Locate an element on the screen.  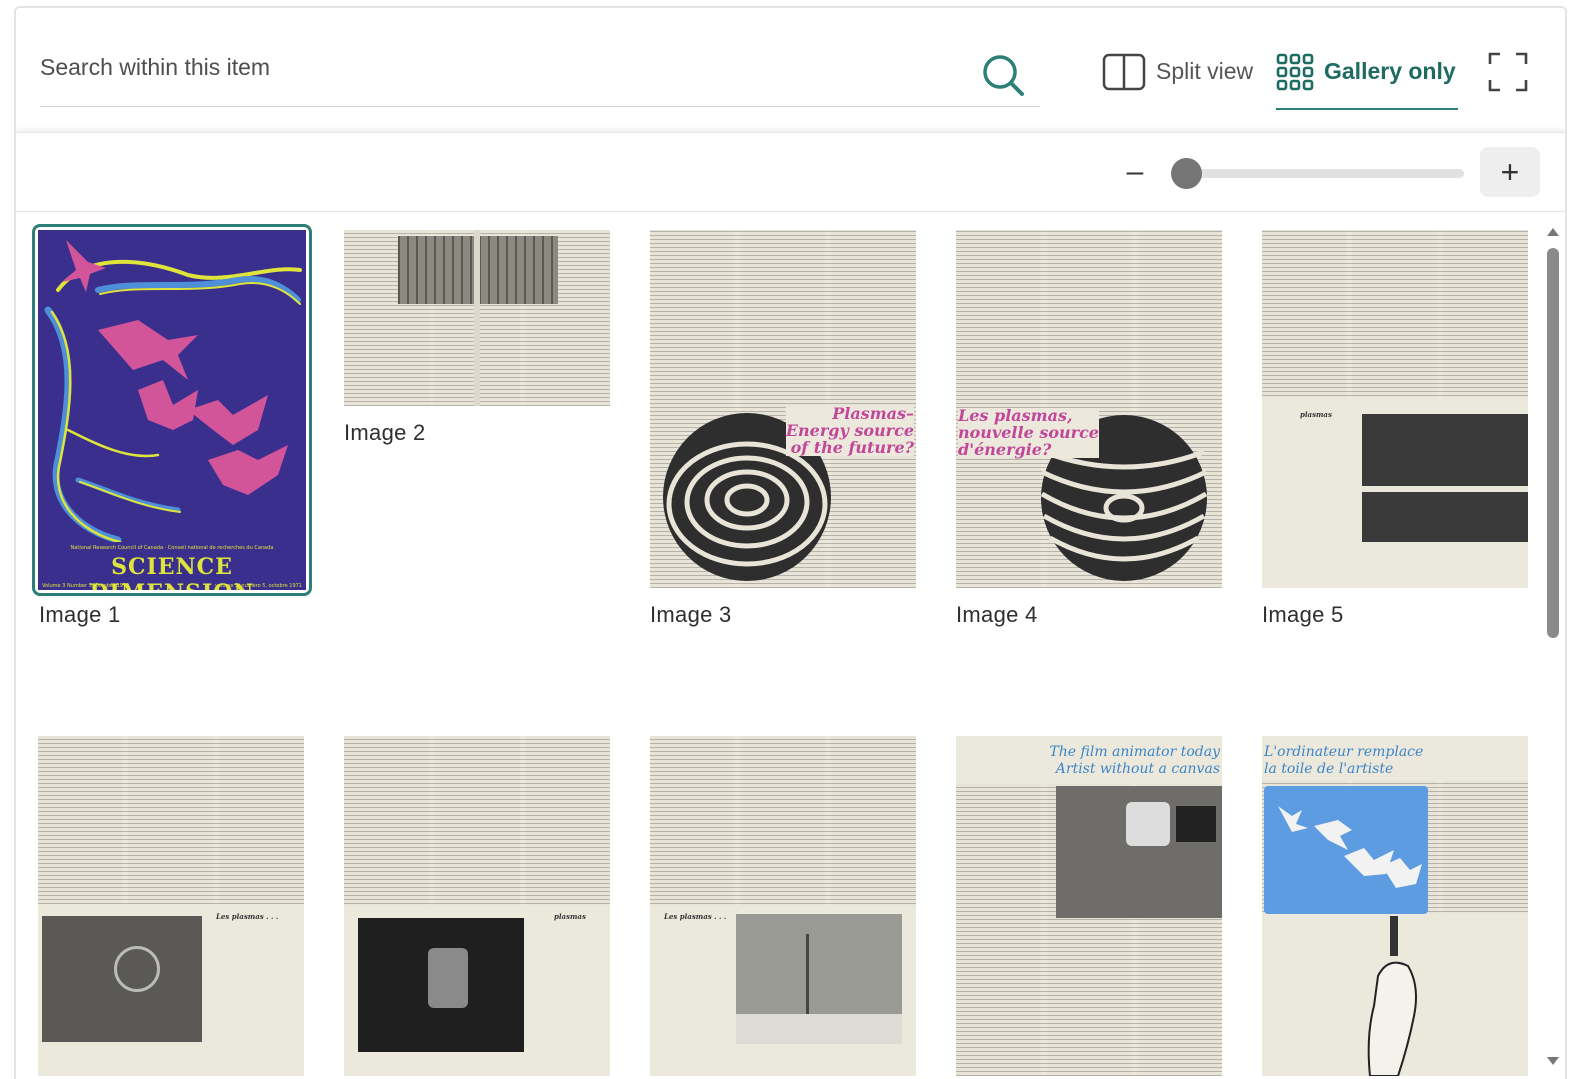
thumbnail-image-4: Les plasmas, nouvelle source d'énergie? is located at coordinates (1089, 409).